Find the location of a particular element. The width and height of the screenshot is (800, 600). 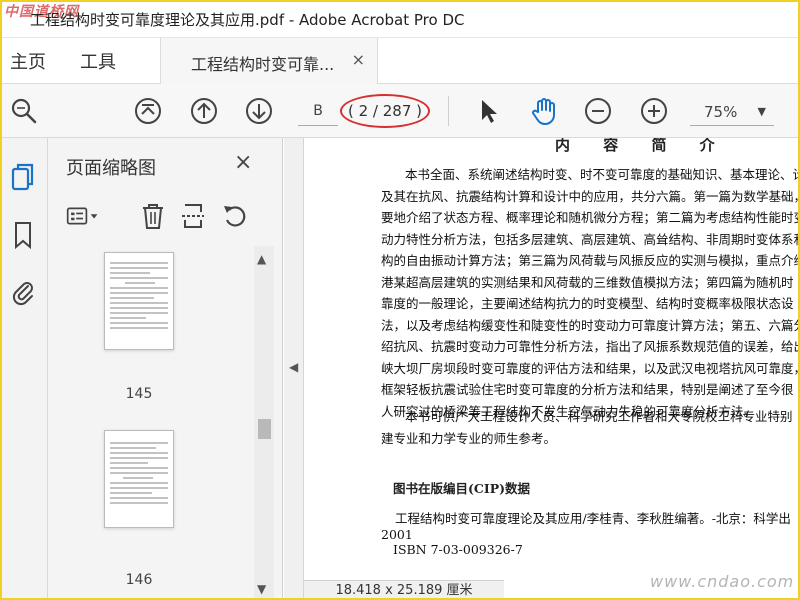

text-line: 及其在抗风、抗震结构计算和设计中的应用，共分六篇。第一篇为数学基础，简 is located at coordinates (590, 196).